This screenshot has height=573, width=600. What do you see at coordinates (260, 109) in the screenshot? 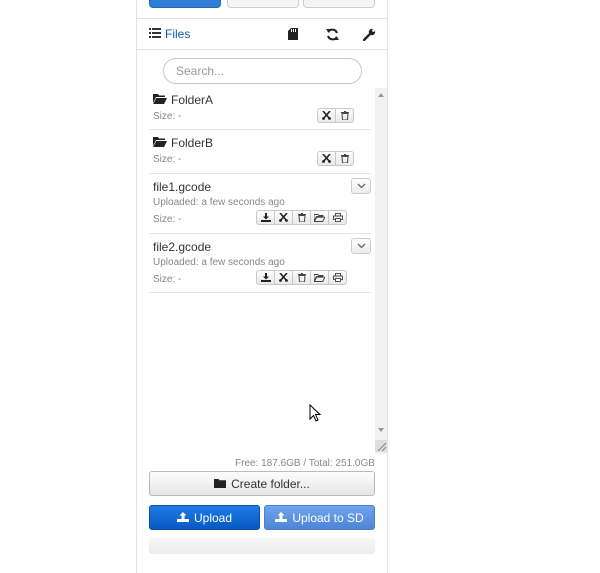
I see `list-item-folder: FolderA Size: -` at bounding box center [260, 109].